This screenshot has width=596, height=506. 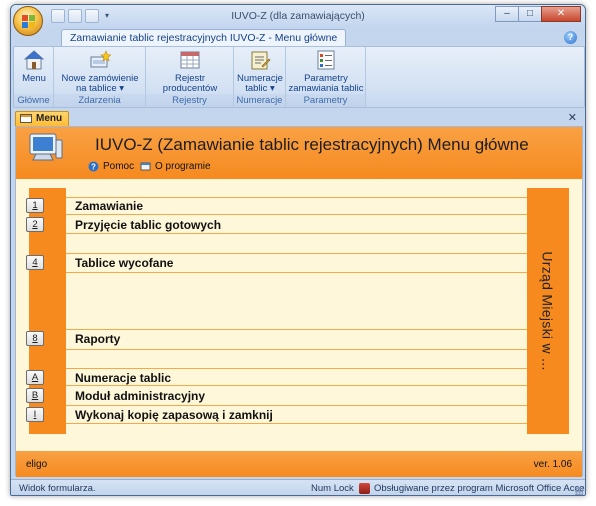 What do you see at coordinates (145, 166) in the screenshot?
I see `about-icon` at bounding box center [145, 166].